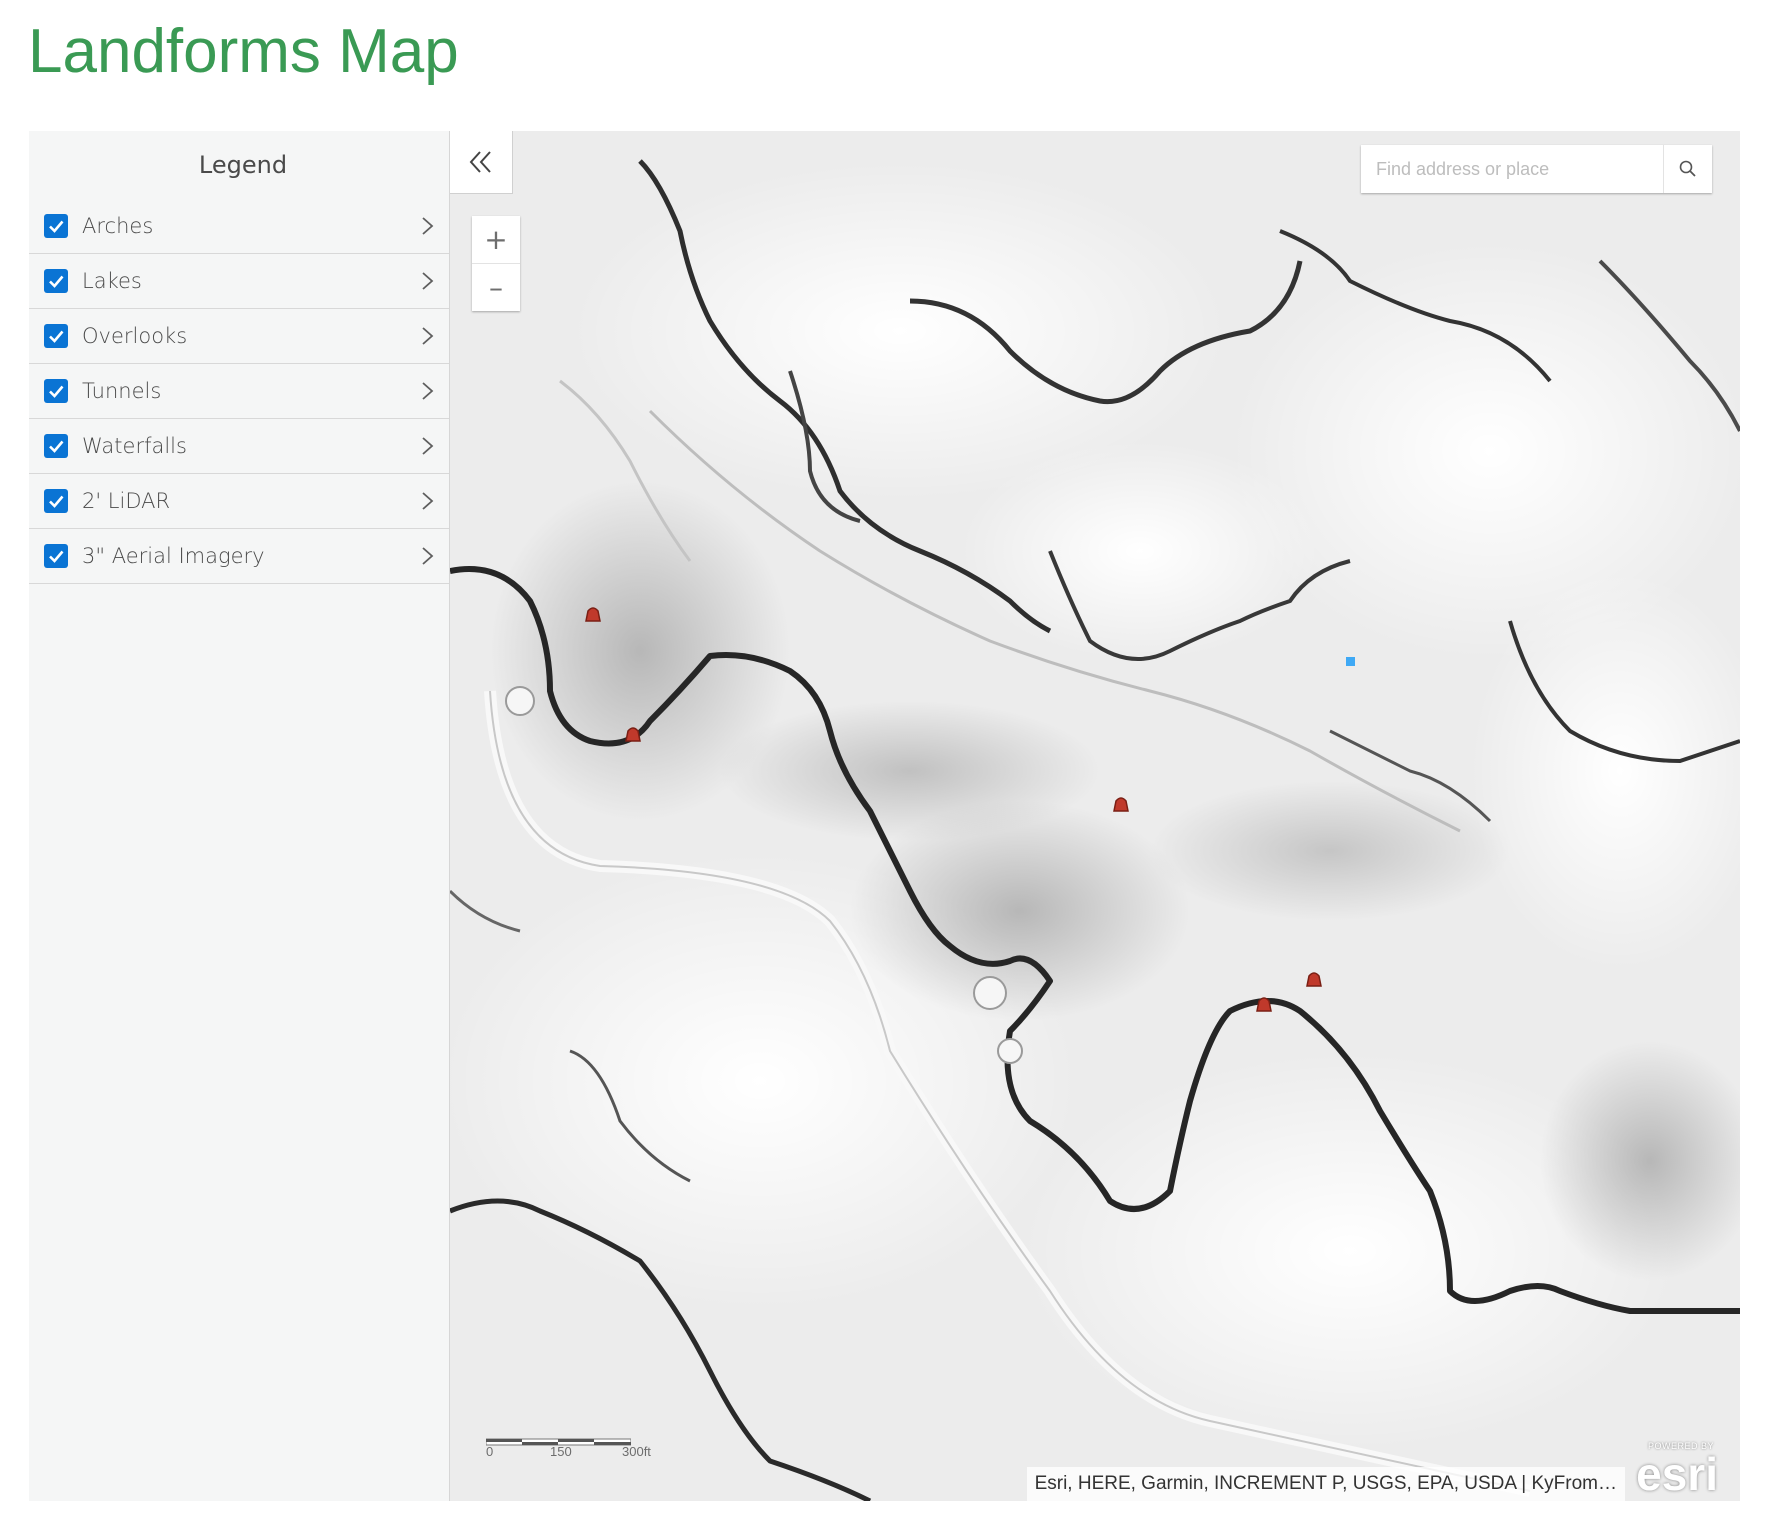  Describe the element at coordinates (1512, 169) in the screenshot. I see `search-input` at that location.